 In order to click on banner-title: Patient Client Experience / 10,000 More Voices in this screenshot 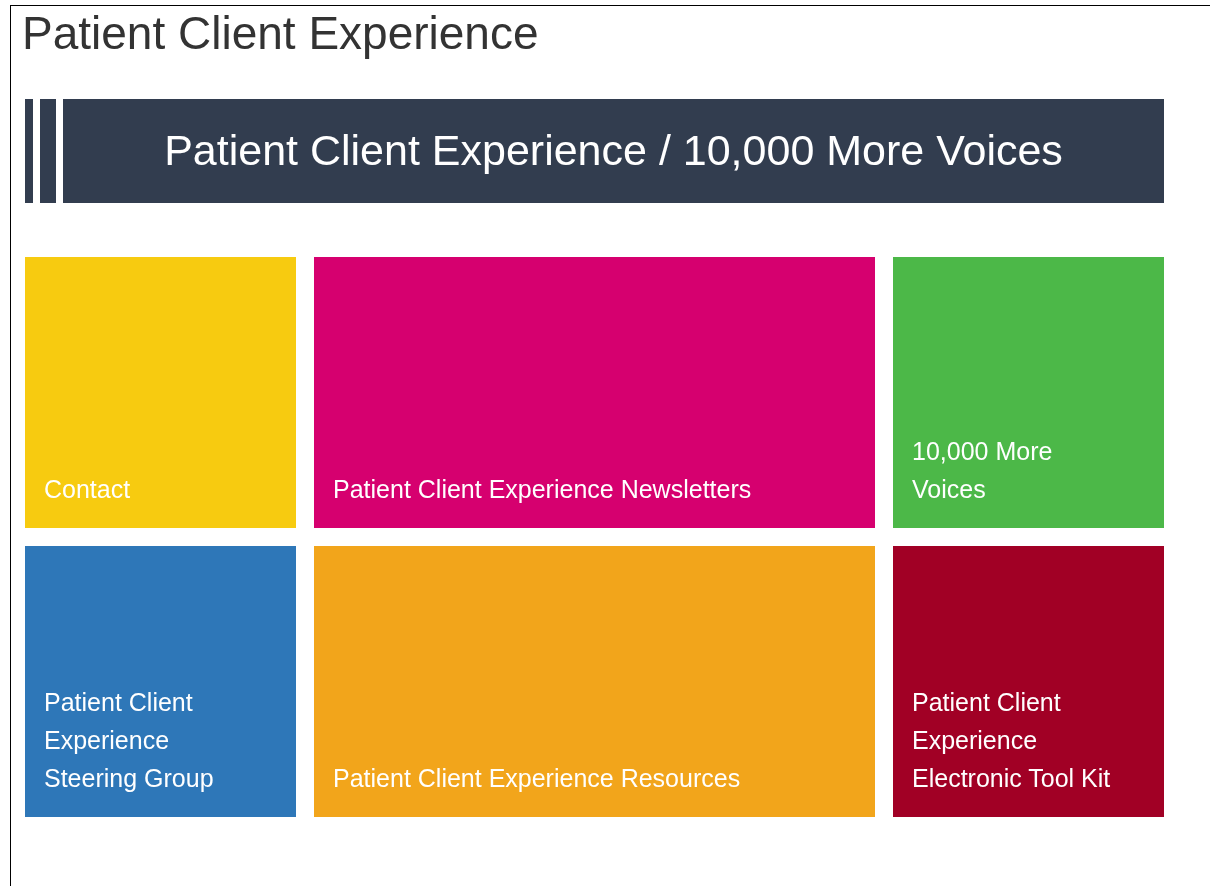, I will do `click(613, 151)`.